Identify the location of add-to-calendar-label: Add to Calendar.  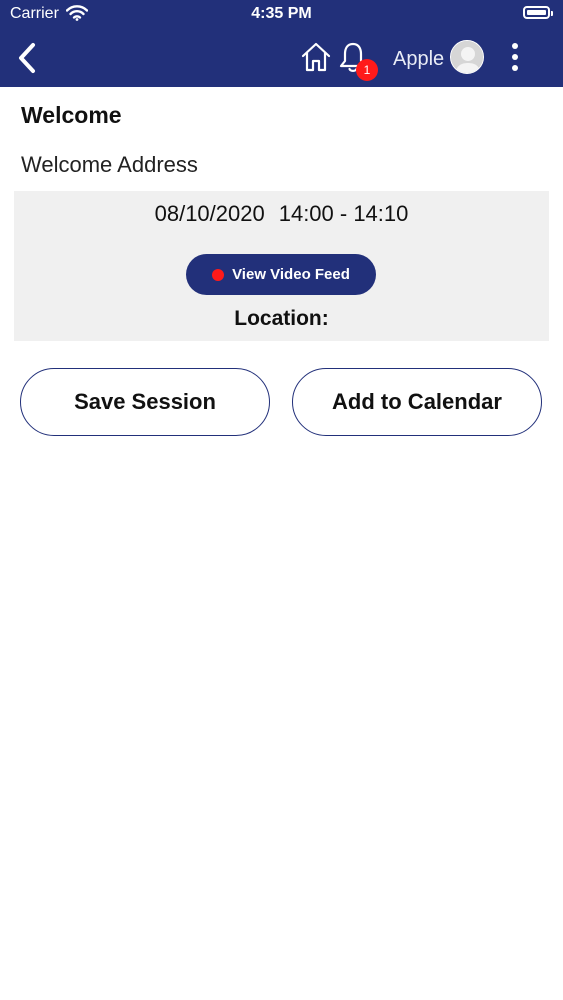
(417, 401).